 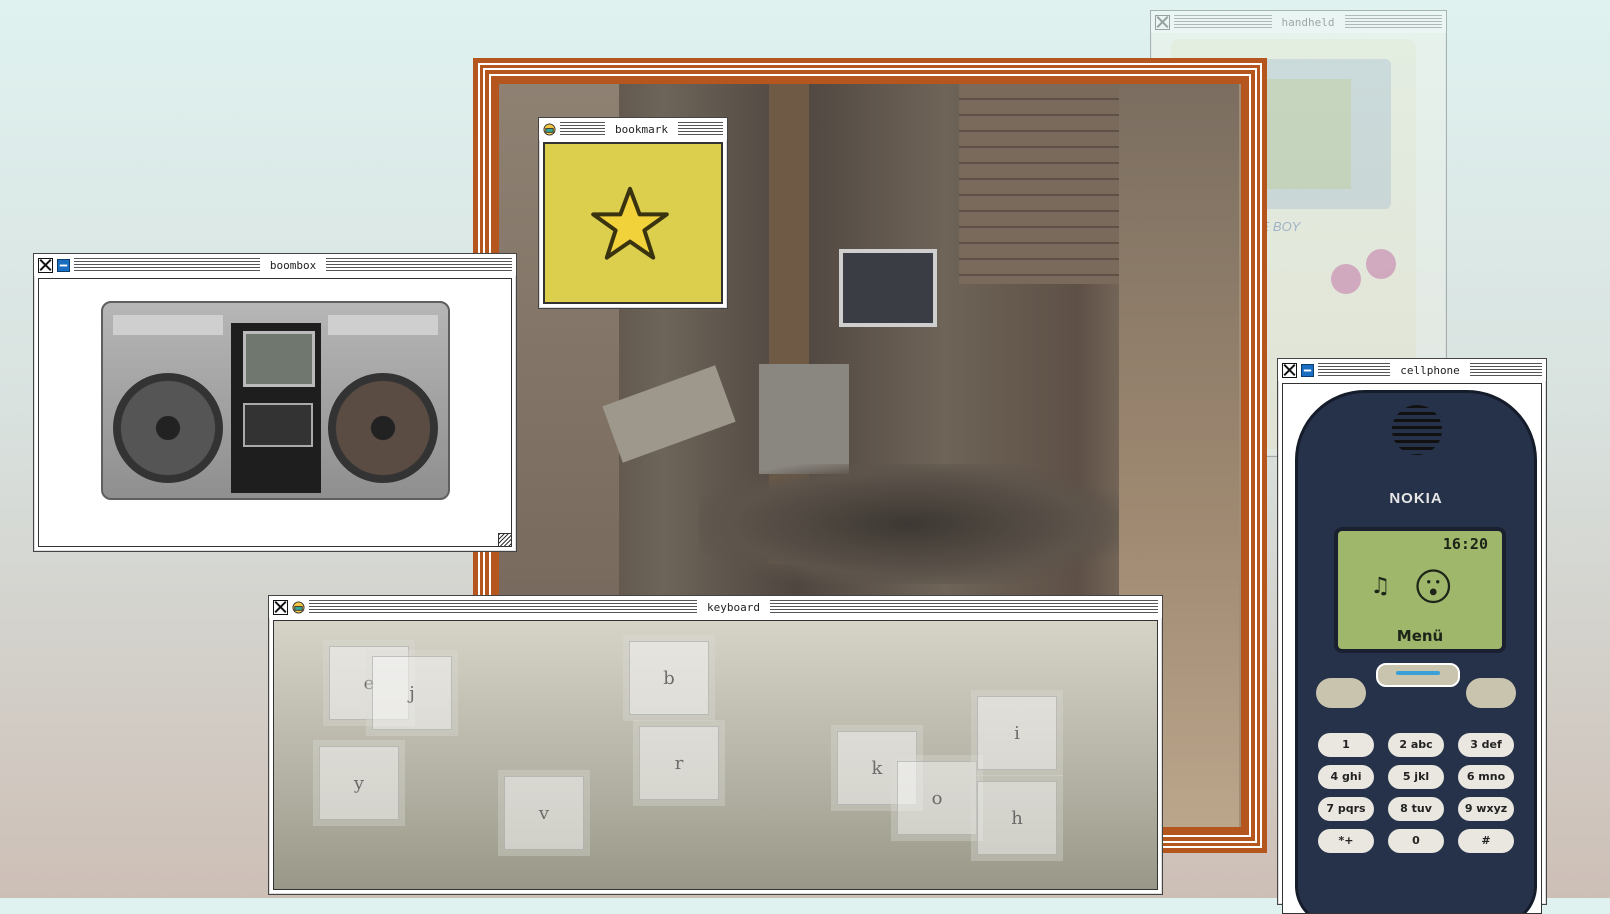 I want to click on bookmark-content, so click(x=633, y=223).